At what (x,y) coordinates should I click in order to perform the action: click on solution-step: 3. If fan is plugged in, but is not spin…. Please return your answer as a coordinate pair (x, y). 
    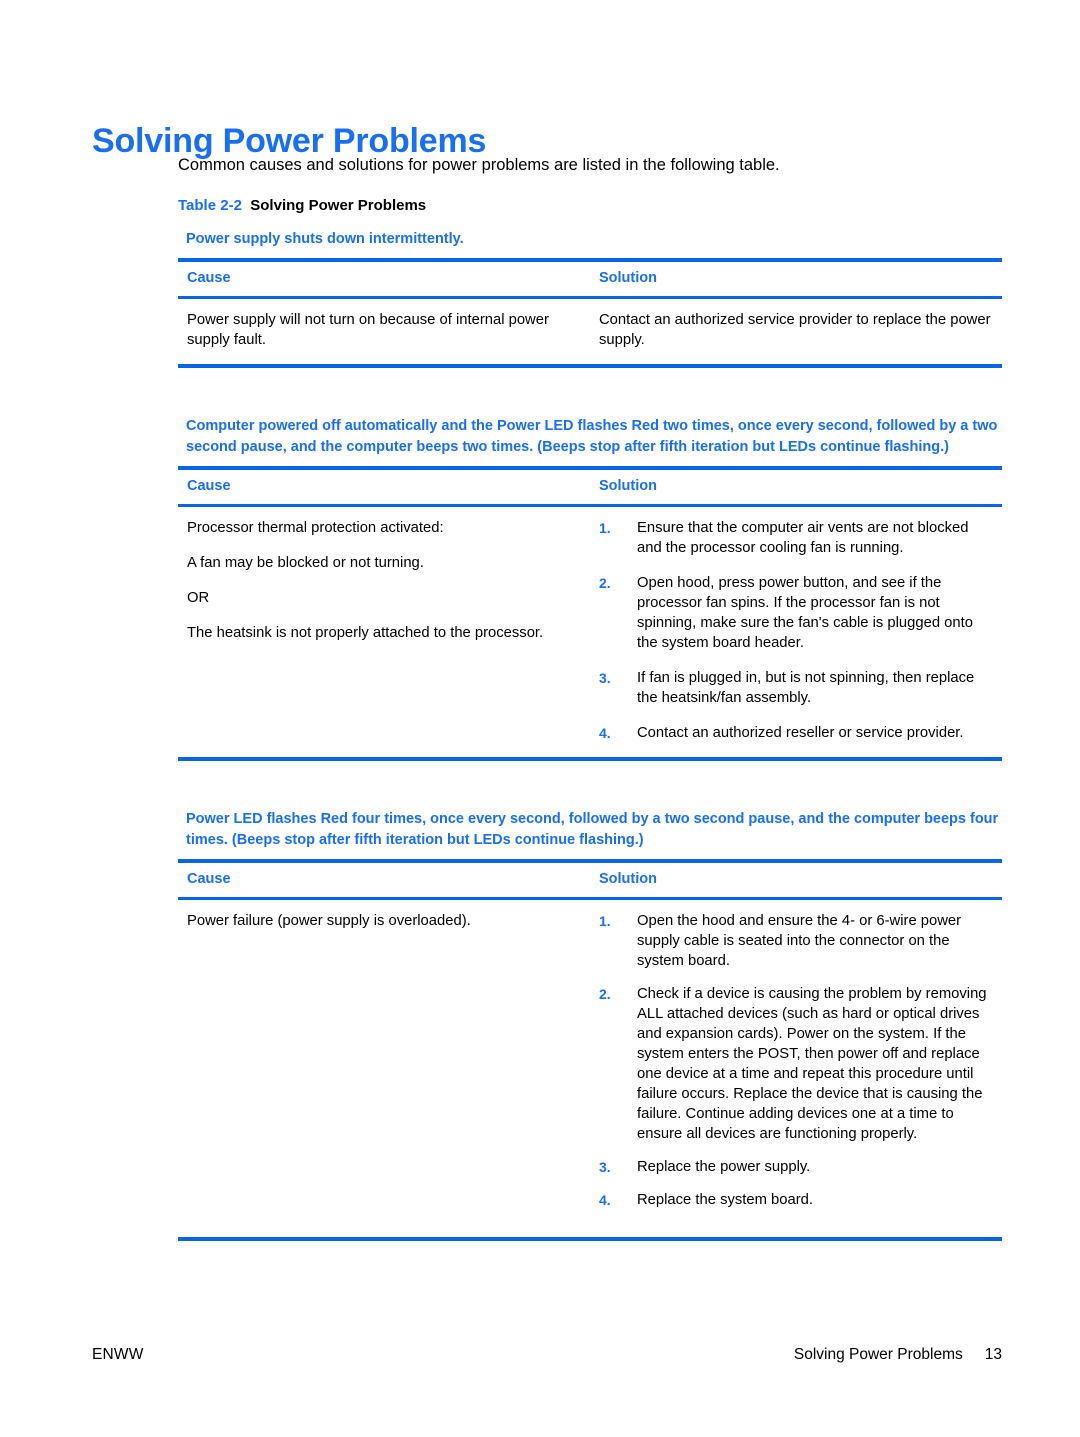
    Looking at the image, I should click on (797, 688).